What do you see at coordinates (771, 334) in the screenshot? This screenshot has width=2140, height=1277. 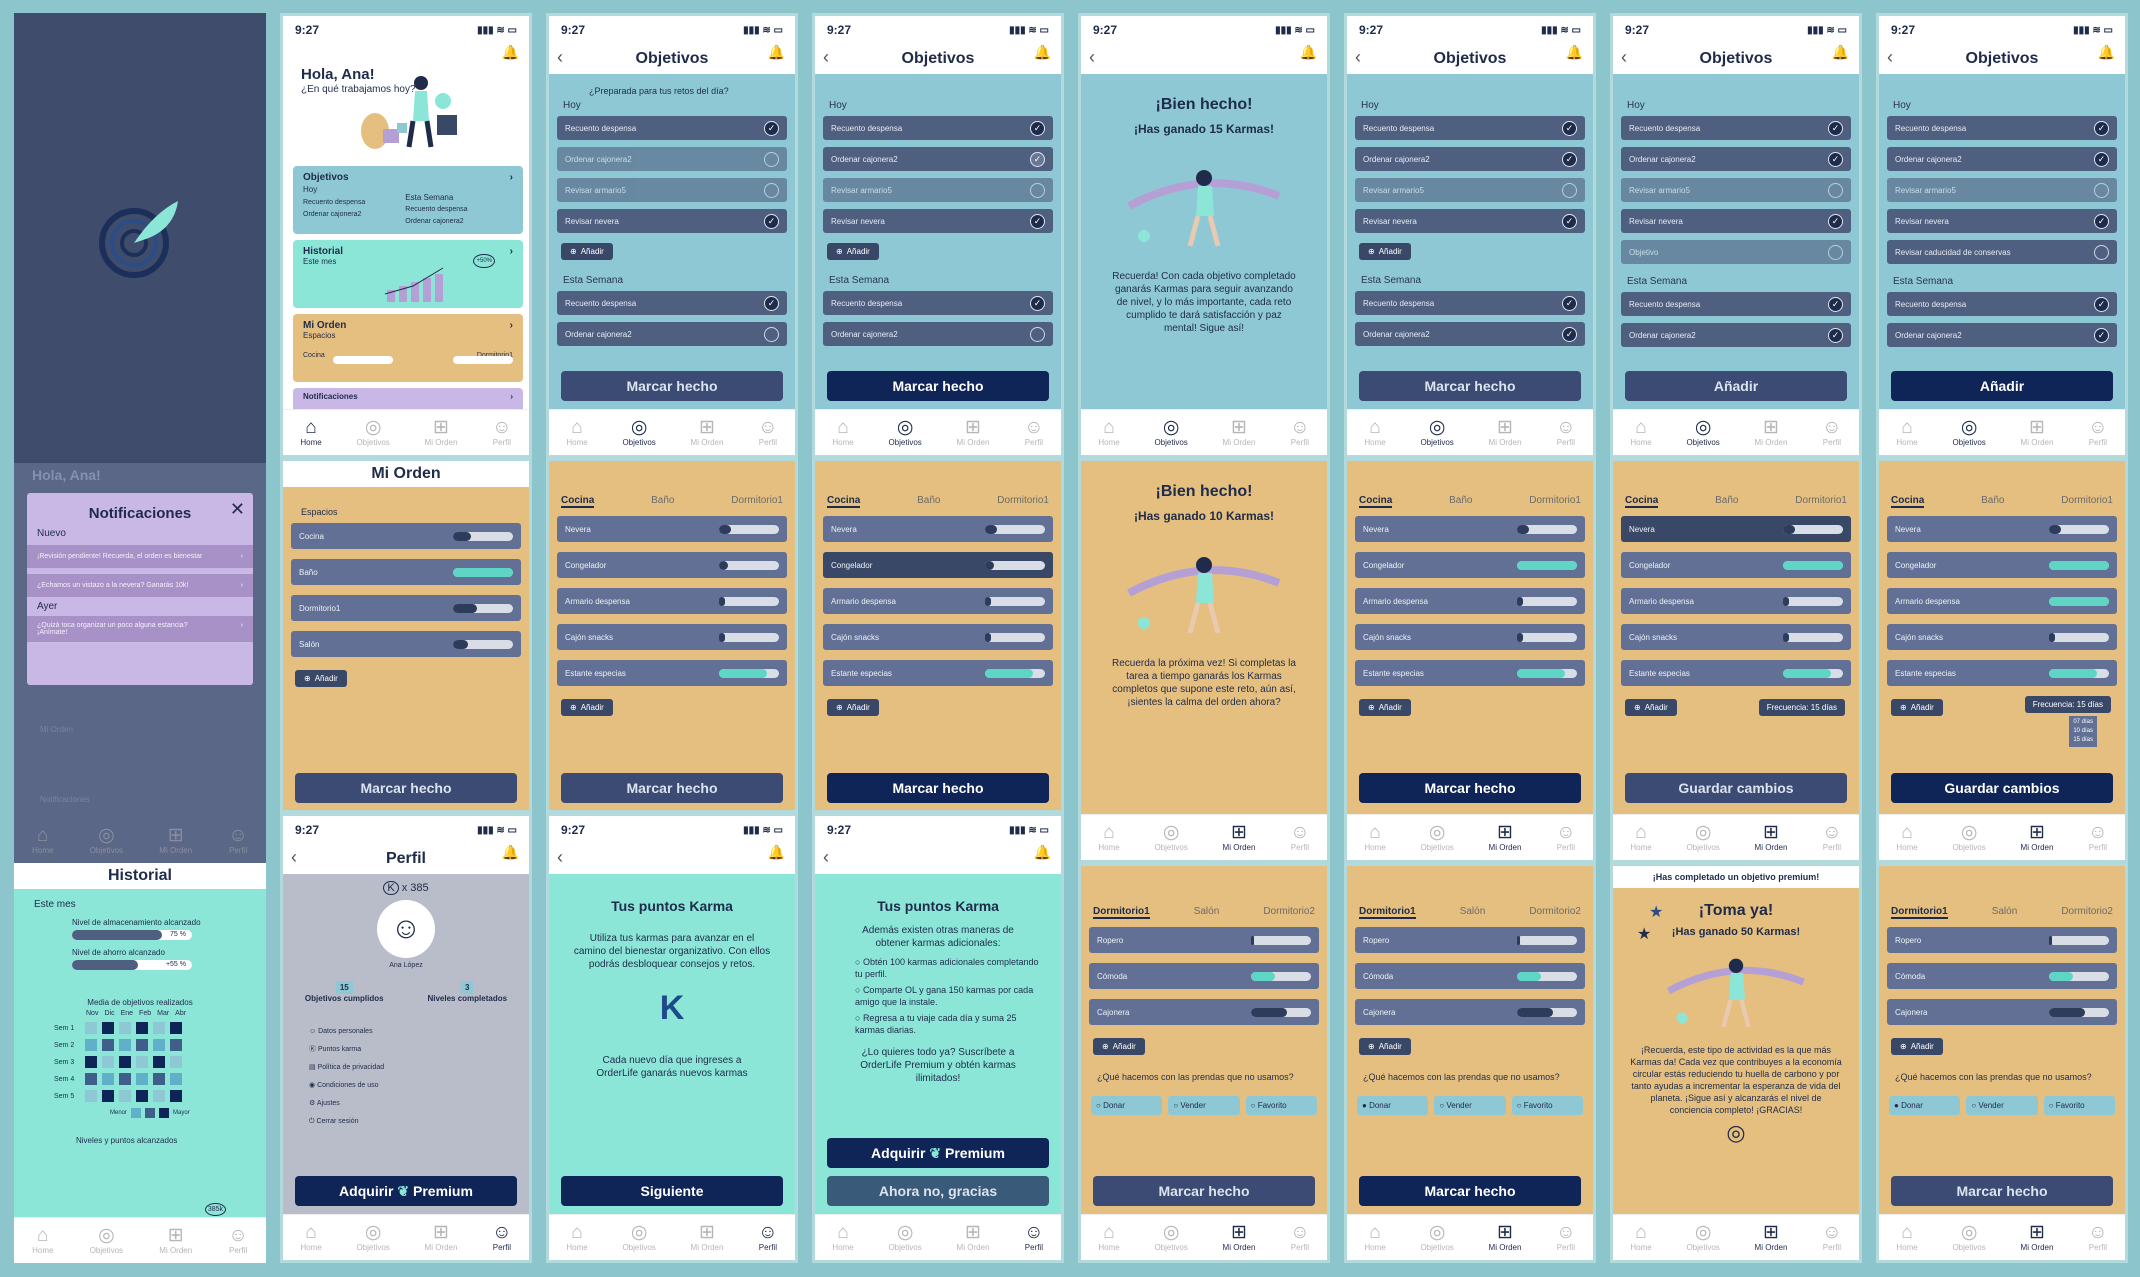 I see `check-icon` at bounding box center [771, 334].